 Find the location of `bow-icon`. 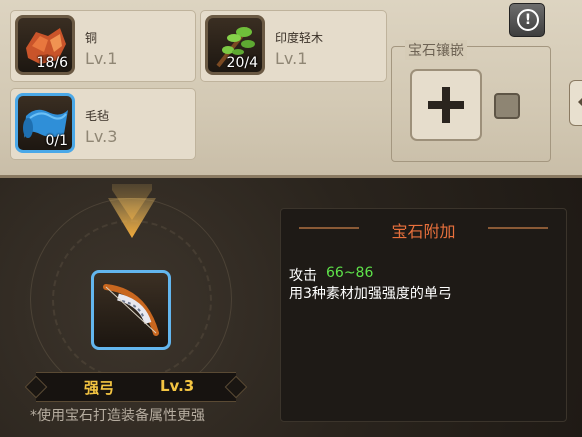

bow-icon is located at coordinates (131, 310).